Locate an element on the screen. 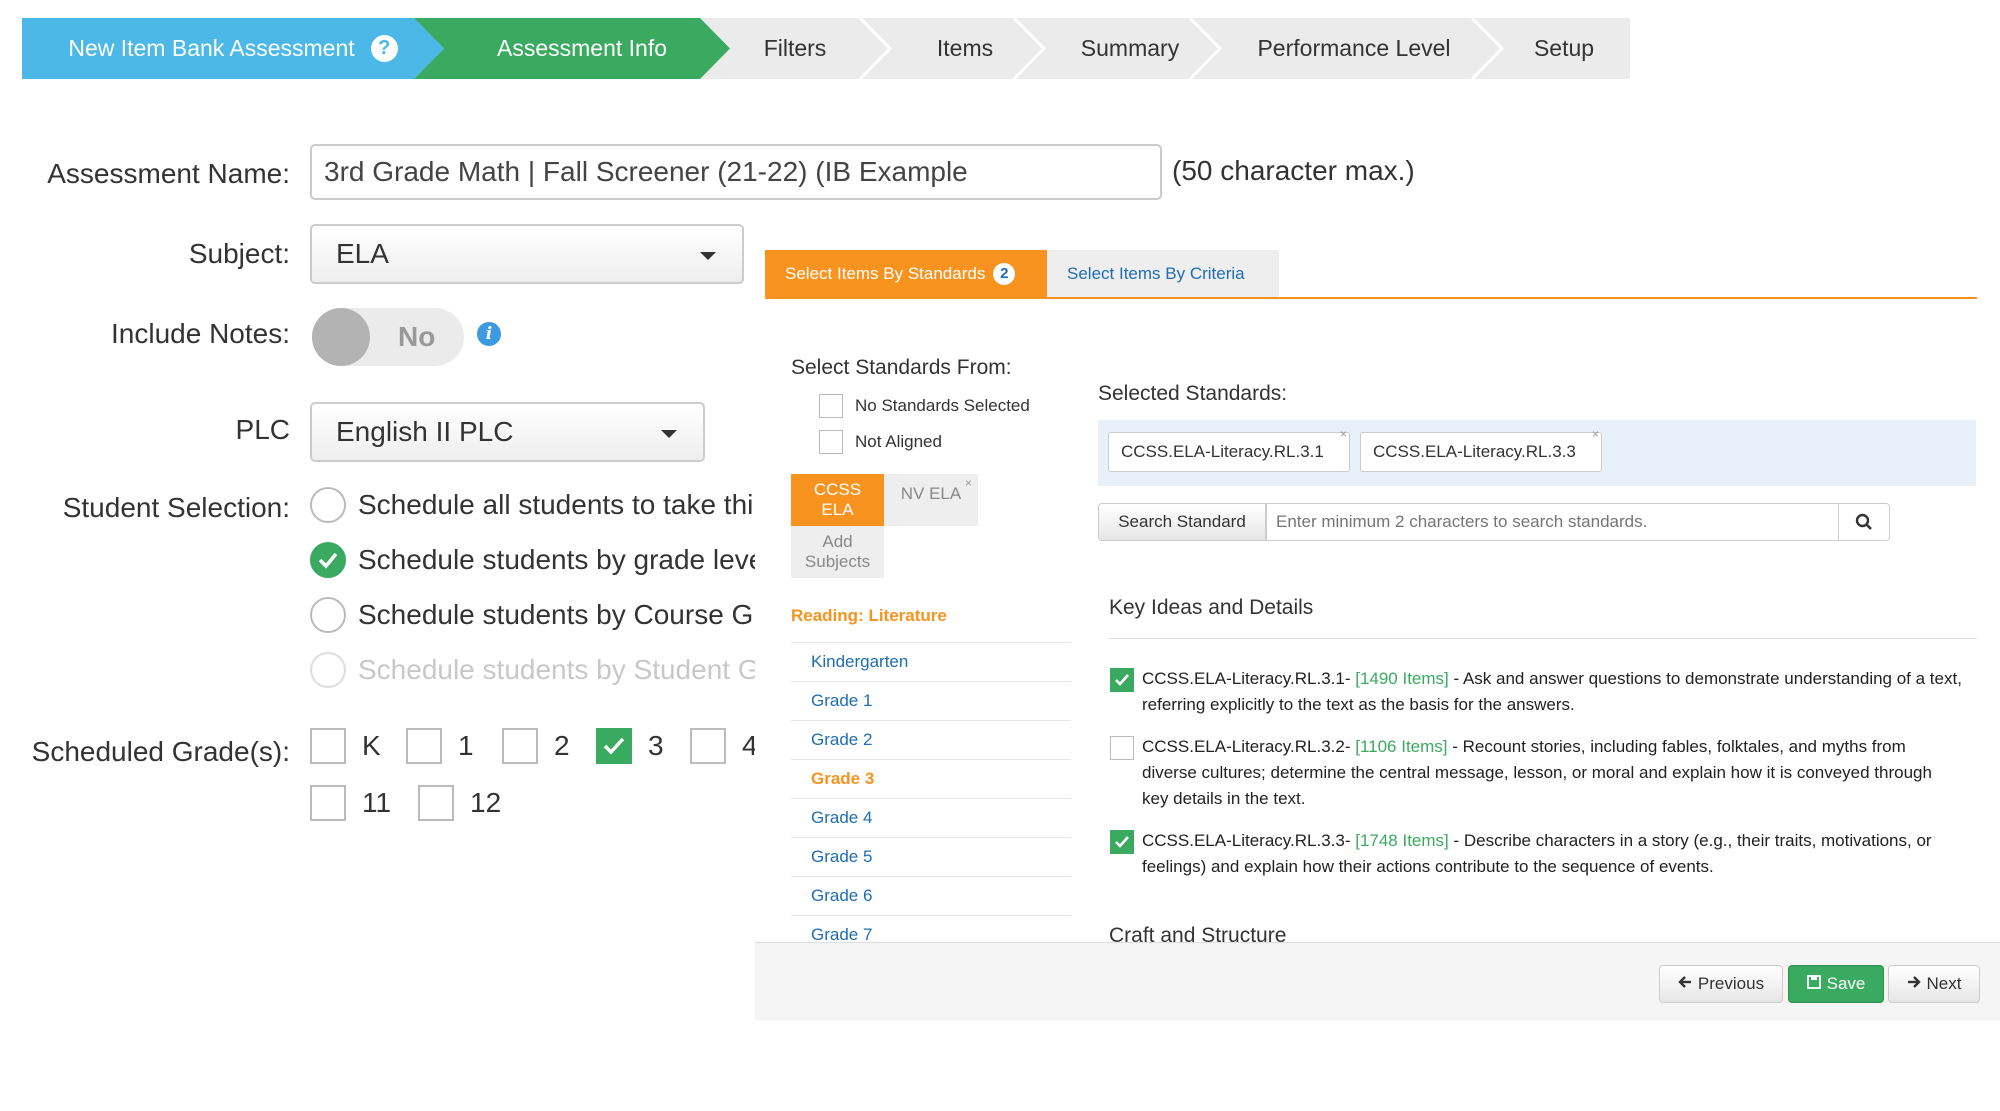 The height and width of the screenshot is (1111, 2000). step-new-item-bank-assessment: New Item Bank Assessment ? is located at coordinates (233, 48).